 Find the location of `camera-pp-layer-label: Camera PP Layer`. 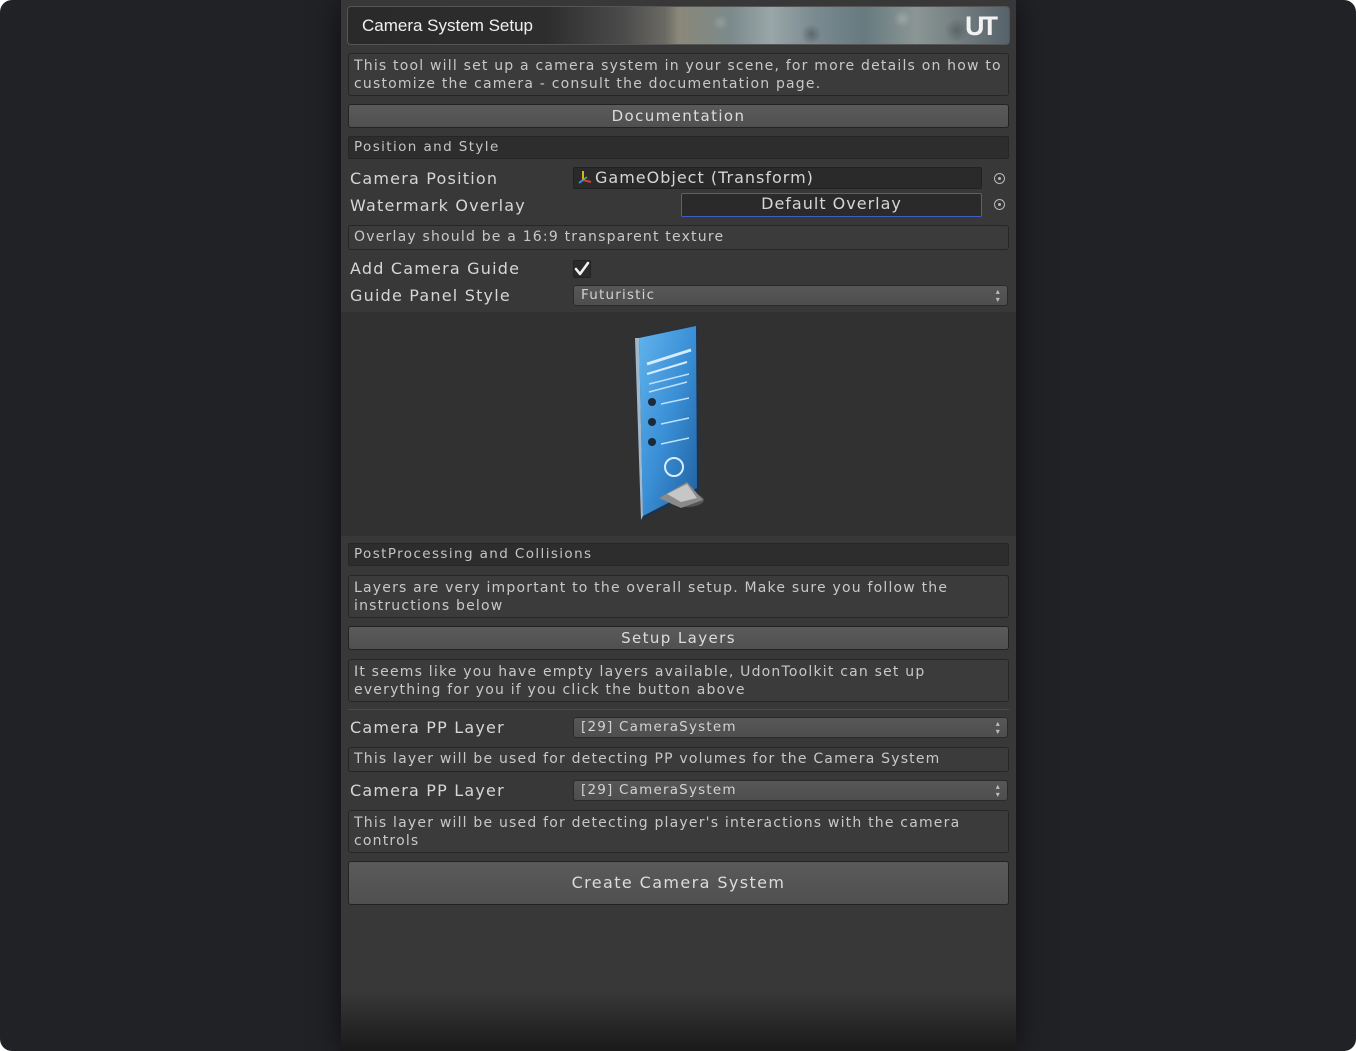

camera-pp-layer-label: Camera PP Layer is located at coordinates (427, 727).